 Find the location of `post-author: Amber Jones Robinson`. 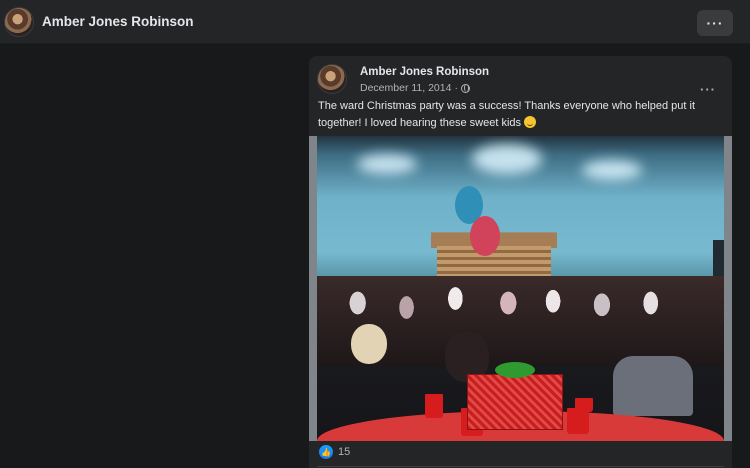

post-author: Amber Jones Robinson is located at coordinates (424, 72).